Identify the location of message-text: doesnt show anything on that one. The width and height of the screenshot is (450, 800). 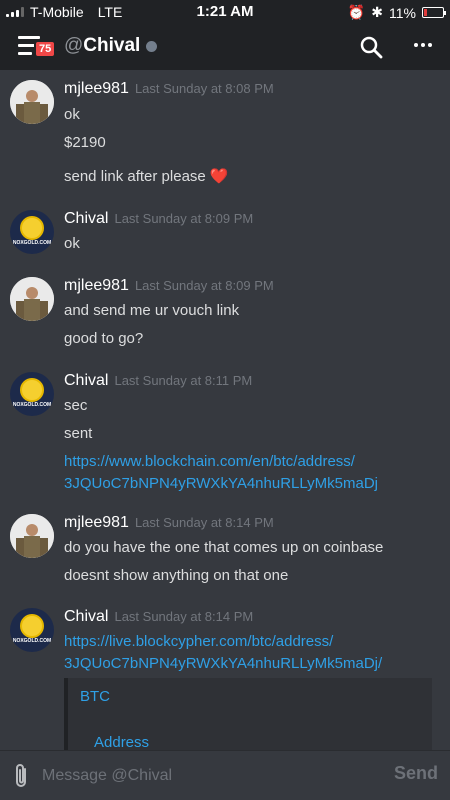
(176, 575).